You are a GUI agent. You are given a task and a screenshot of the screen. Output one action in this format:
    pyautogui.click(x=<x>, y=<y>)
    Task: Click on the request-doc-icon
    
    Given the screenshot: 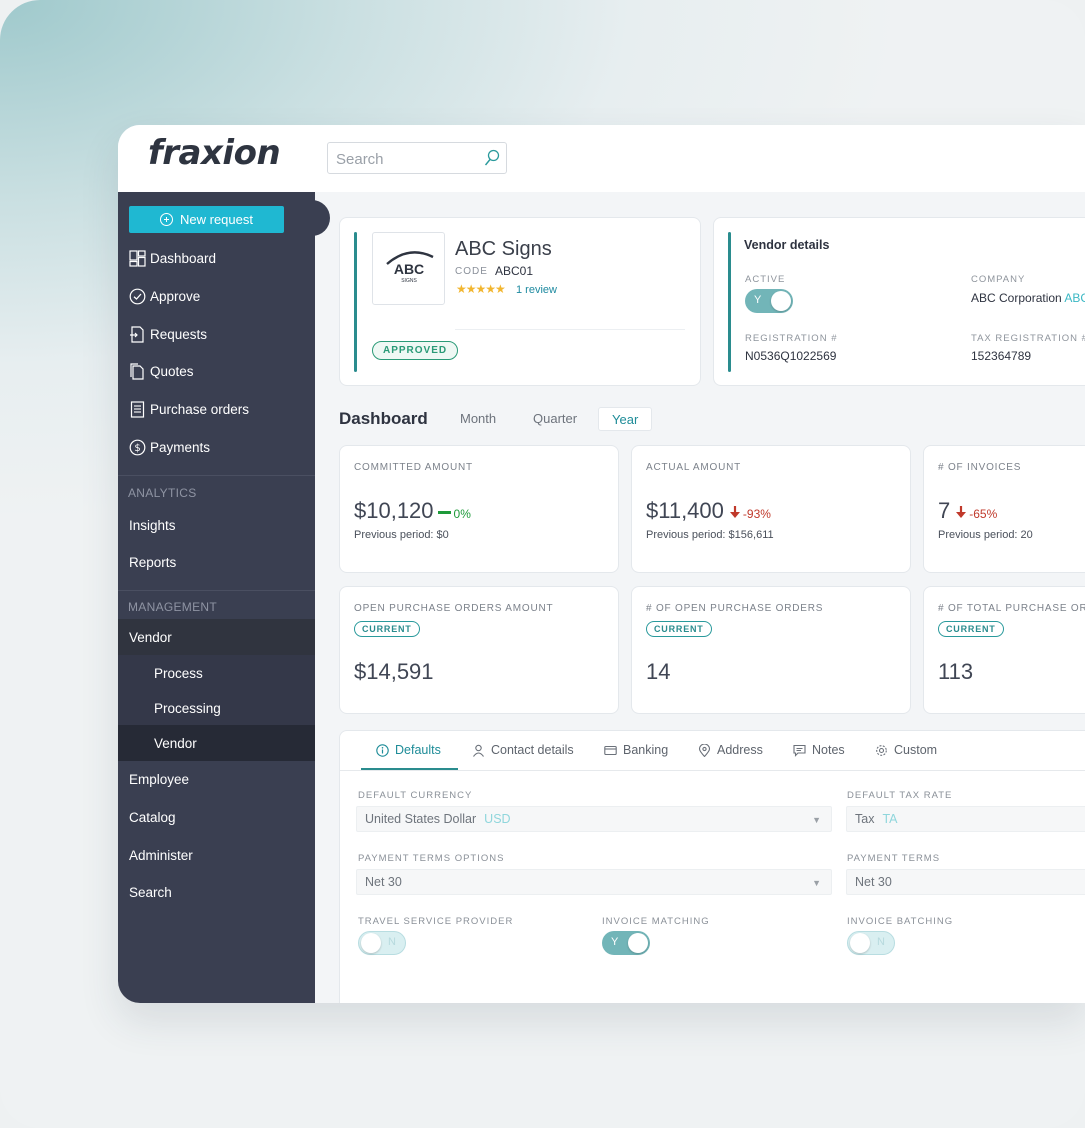 What is the action you would take?
    pyautogui.click(x=137, y=334)
    